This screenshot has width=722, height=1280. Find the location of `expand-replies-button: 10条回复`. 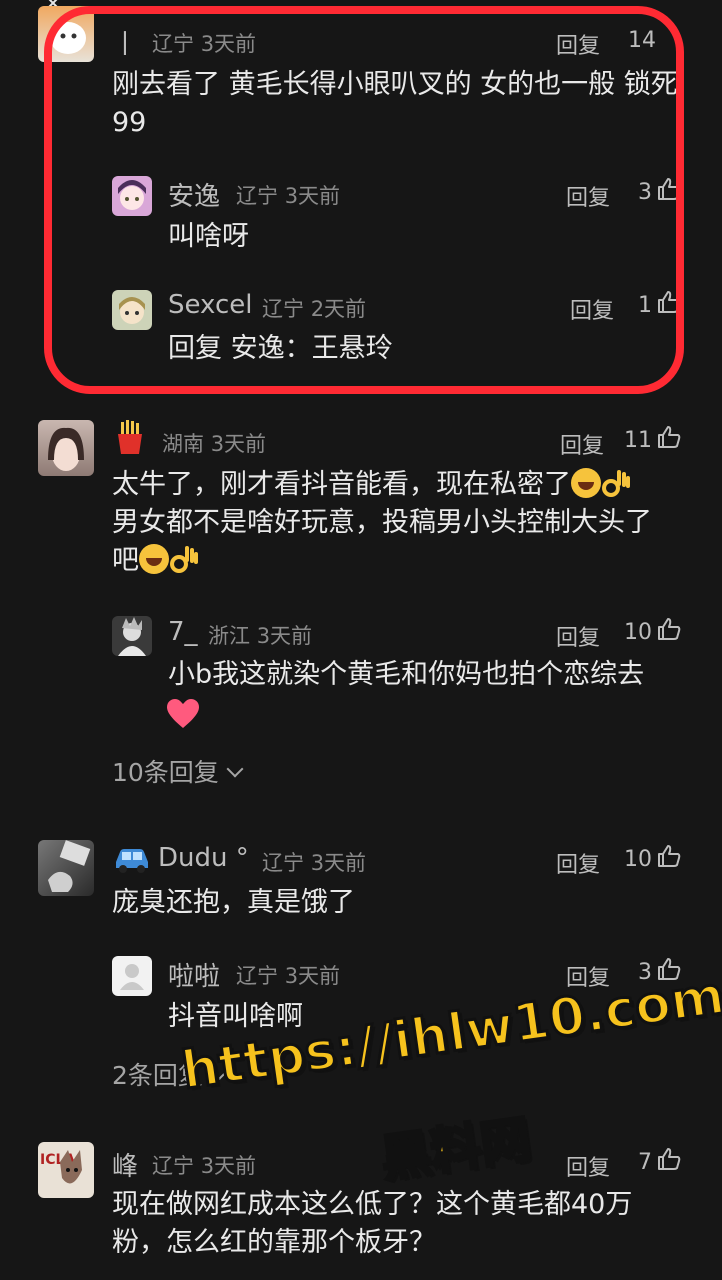

expand-replies-button: 10条回复 is located at coordinates (178, 771).